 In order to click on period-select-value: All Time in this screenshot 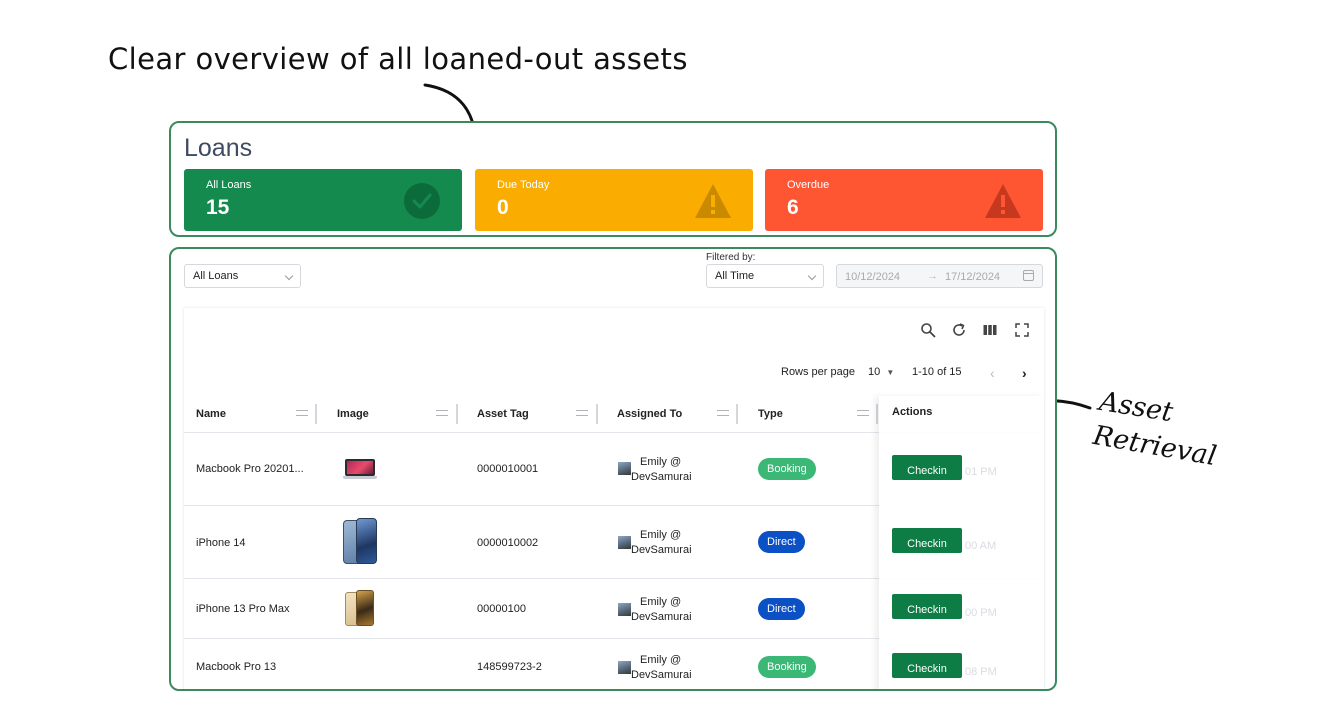, I will do `click(735, 276)`.